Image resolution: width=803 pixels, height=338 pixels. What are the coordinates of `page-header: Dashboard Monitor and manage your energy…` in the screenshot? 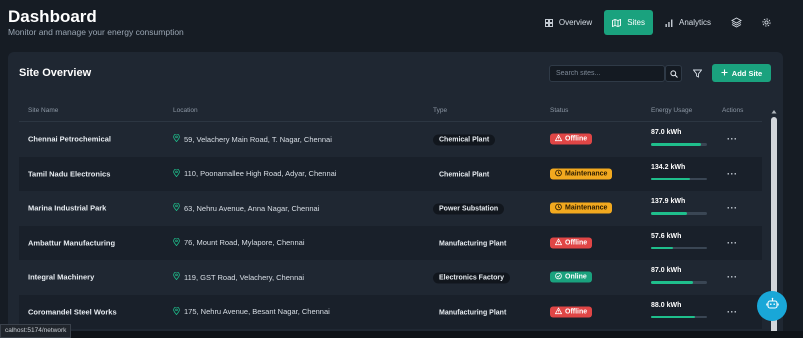 It's located at (401, 23).